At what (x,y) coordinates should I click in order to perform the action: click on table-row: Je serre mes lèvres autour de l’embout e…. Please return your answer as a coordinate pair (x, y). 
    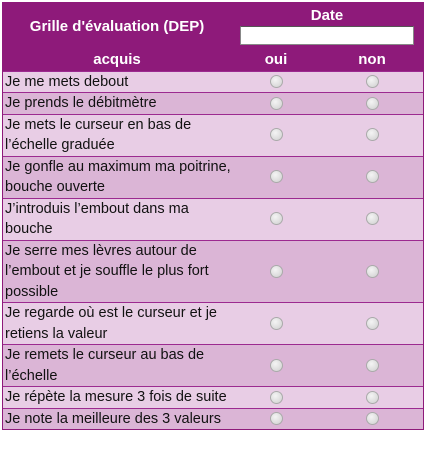
    Looking at the image, I should click on (213, 271).